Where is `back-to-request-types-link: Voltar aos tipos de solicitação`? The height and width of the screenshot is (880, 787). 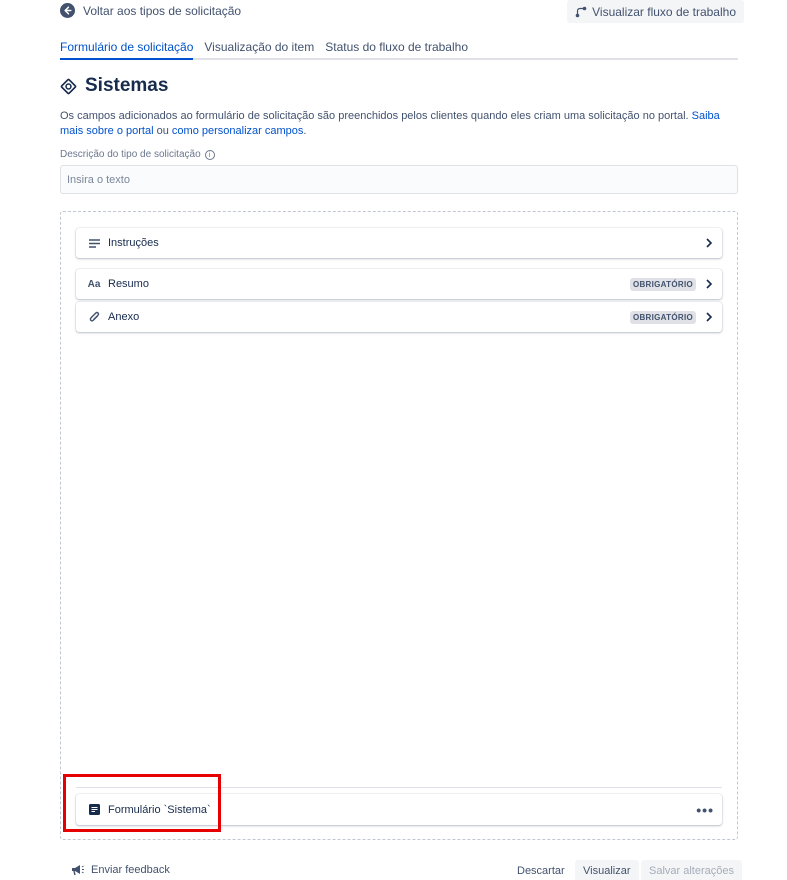 back-to-request-types-link: Voltar aos tipos de solicitação is located at coordinates (150, 10).